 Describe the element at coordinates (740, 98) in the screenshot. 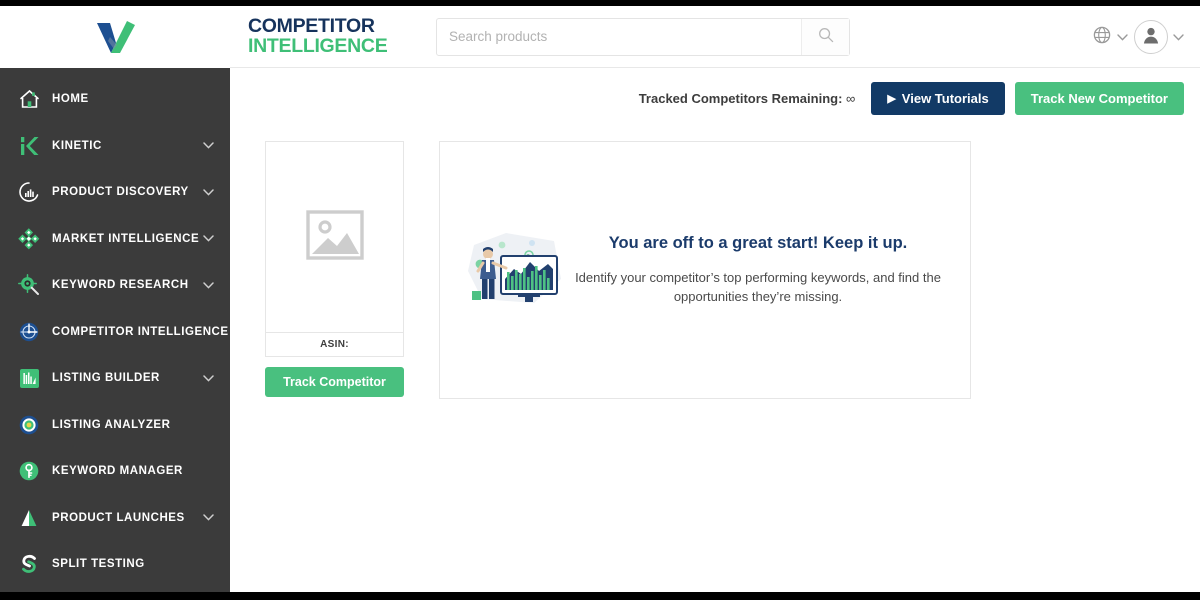

I see `tracked-competitors-remaining-label: Tracked Competitors Remaining:` at that location.